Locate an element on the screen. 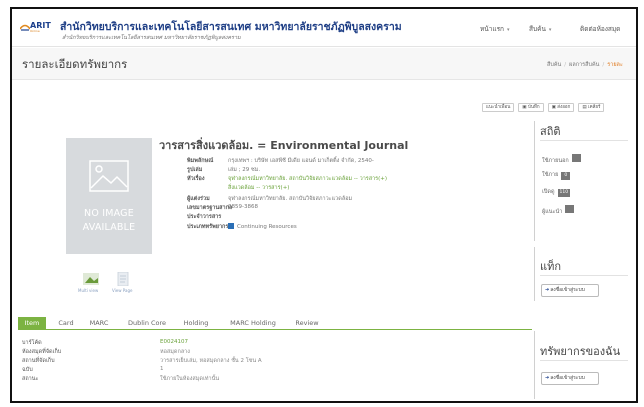 The width and height of the screenshot is (644, 407). holding-value: วารสารเย็บเล่ม, หอสมุดกลาง ชั้น 2 โซน A is located at coordinates (211, 361).